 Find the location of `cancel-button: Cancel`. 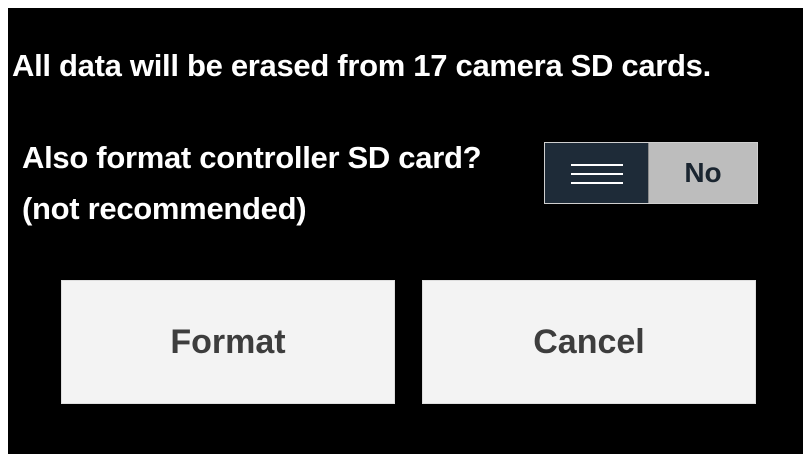

cancel-button: Cancel is located at coordinates (589, 342).